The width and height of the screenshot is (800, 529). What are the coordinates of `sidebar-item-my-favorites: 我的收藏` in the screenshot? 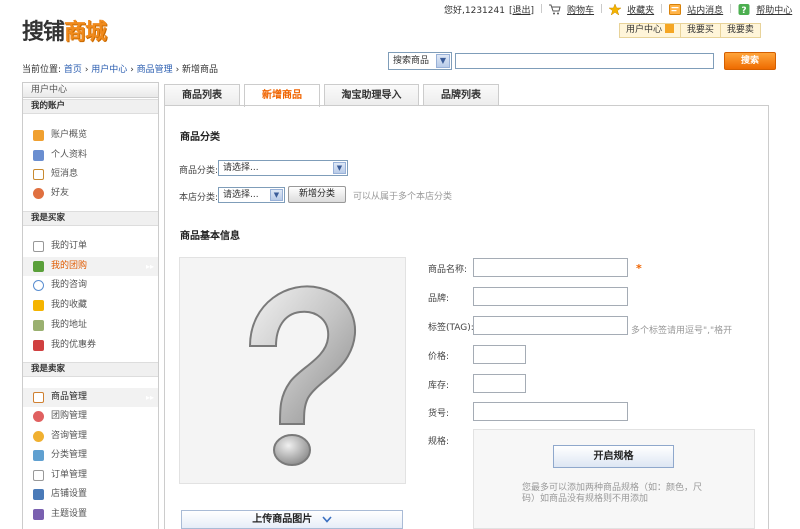 It's located at (90, 305).